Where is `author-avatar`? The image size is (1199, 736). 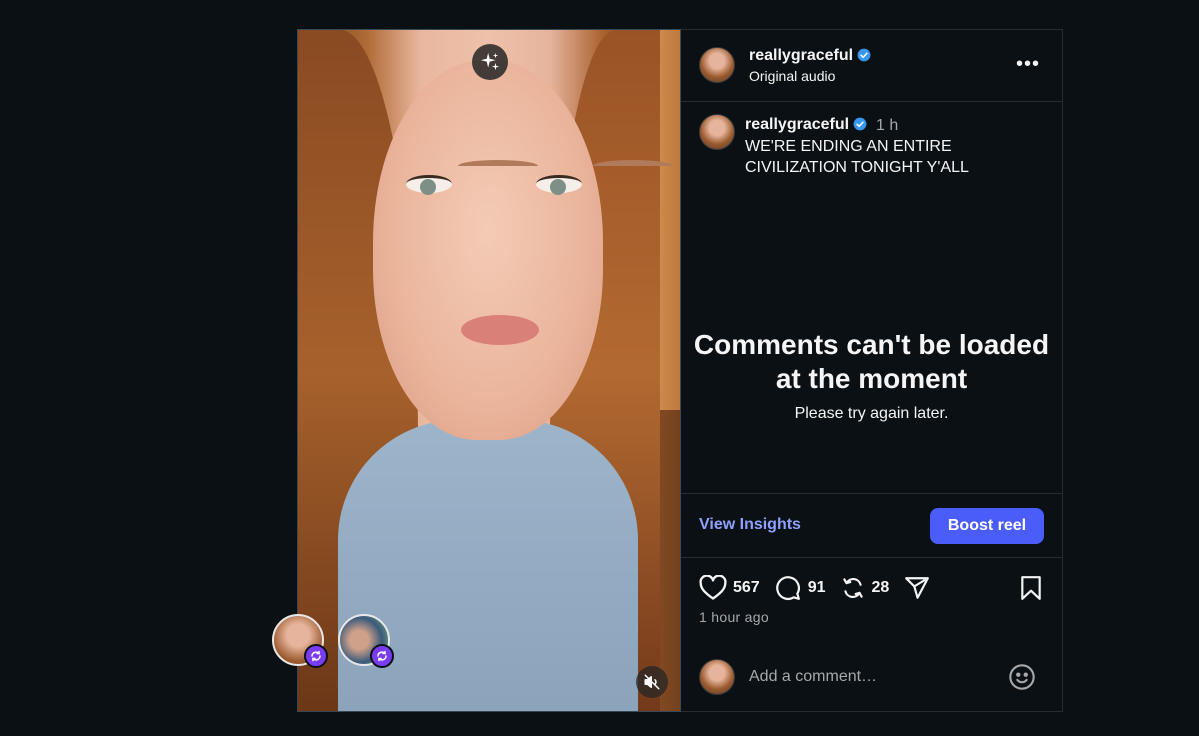
author-avatar is located at coordinates (717, 65).